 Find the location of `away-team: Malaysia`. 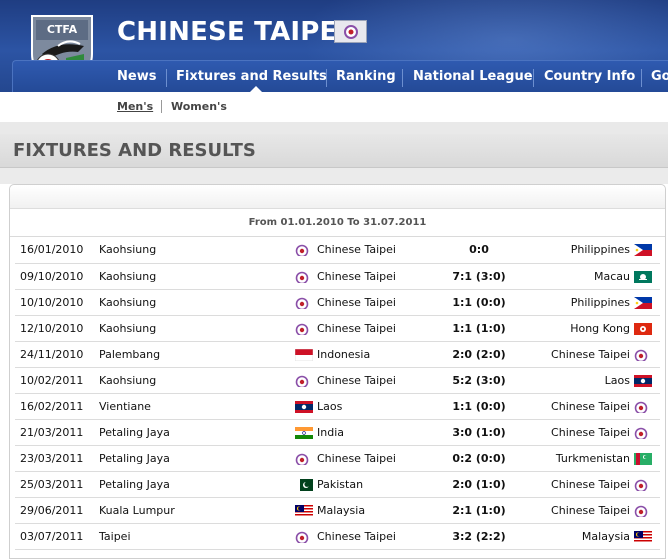

away-team: Malaysia is located at coordinates (581, 536).